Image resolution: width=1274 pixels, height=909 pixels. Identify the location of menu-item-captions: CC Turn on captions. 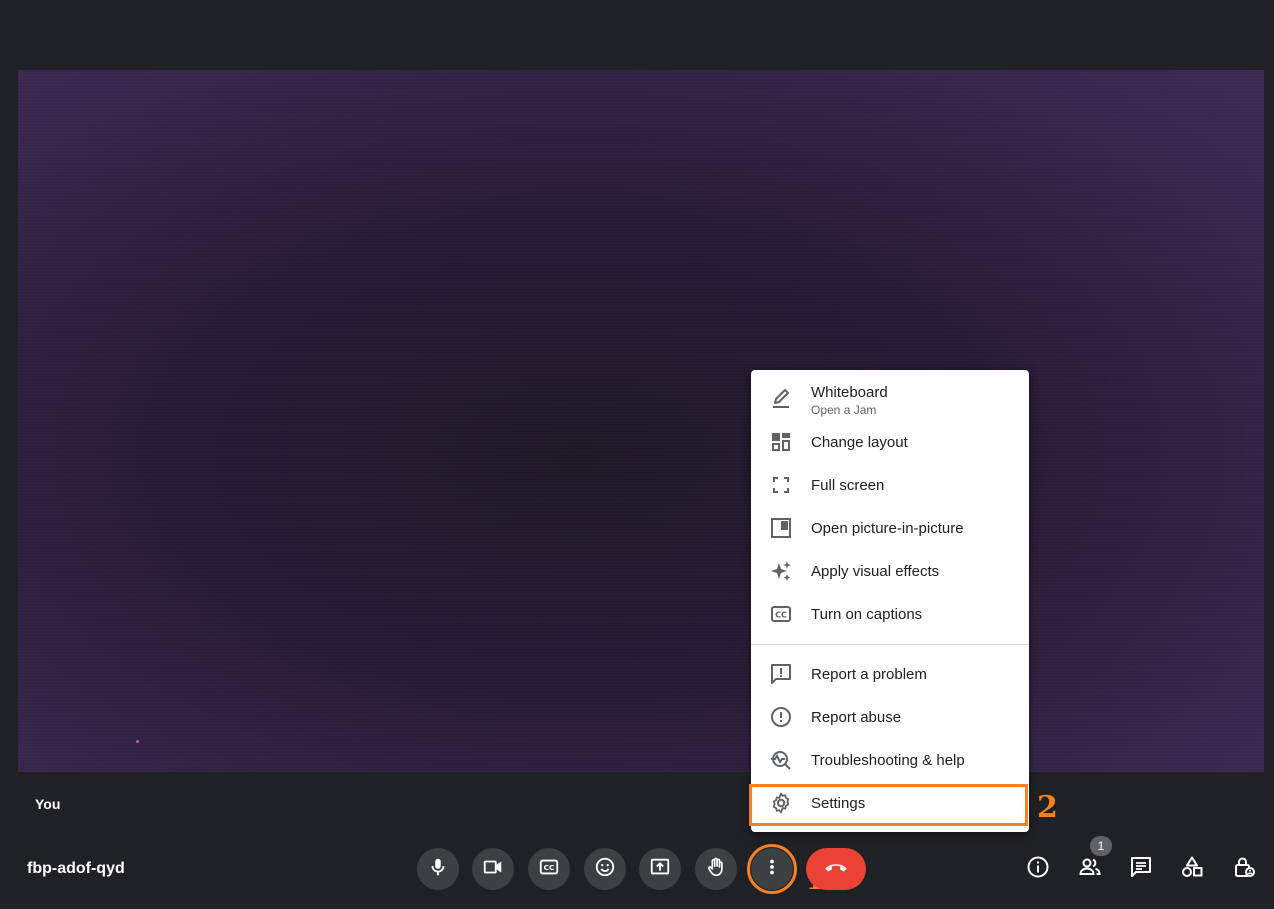
(890, 614).